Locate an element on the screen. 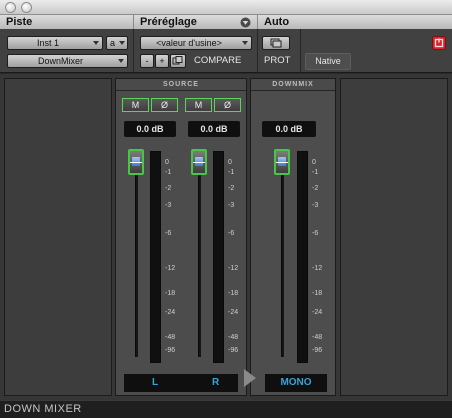 The height and width of the screenshot is (418, 452). meter-right is located at coordinates (218, 257).